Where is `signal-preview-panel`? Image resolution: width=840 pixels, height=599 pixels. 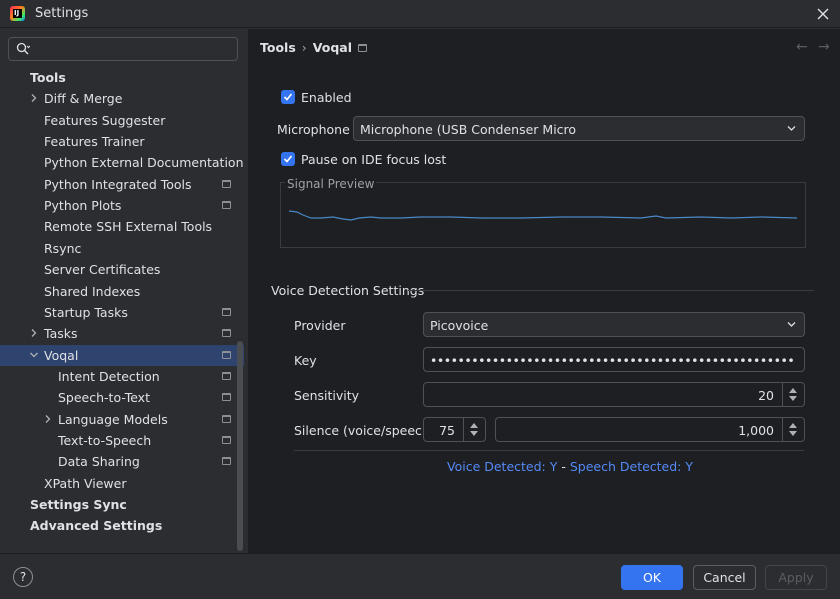
signal-preview-panel is located at coordinates (543, 215).